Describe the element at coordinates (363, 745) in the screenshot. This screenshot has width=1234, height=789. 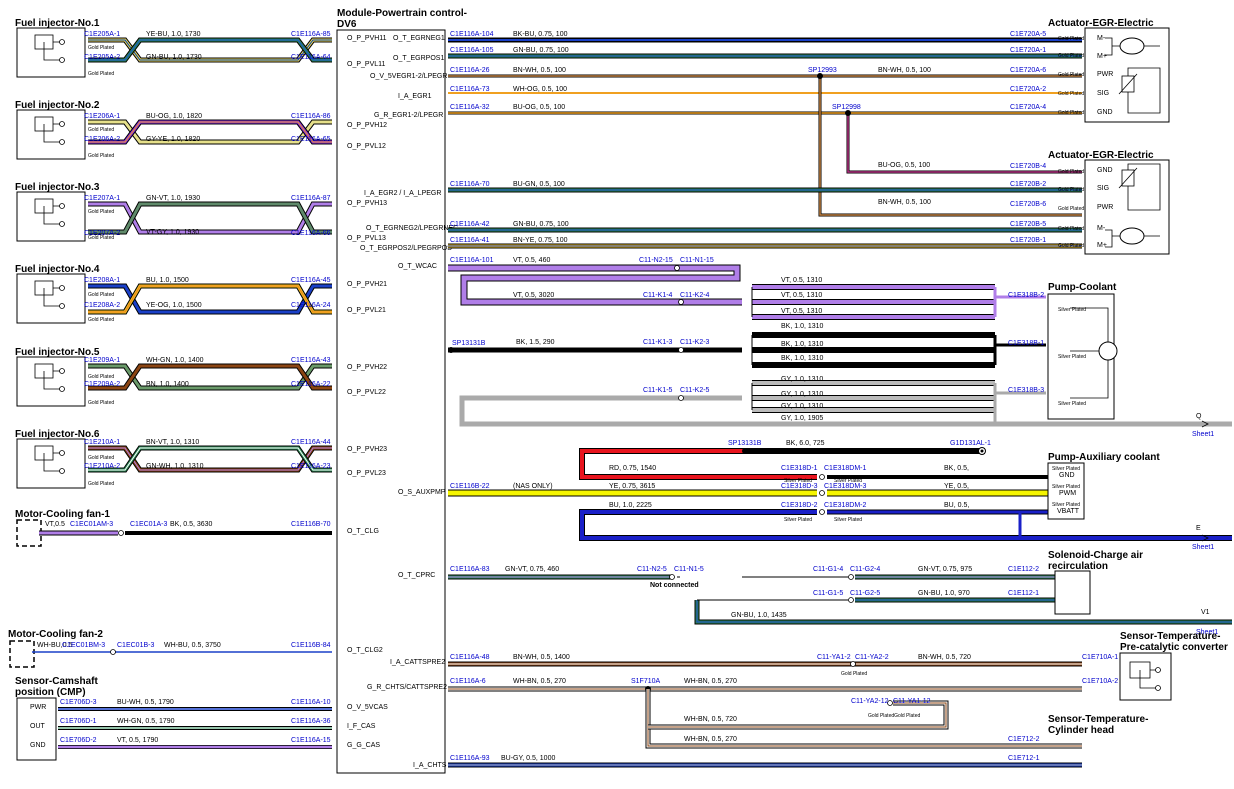
I see `pin-label: G_G_CAS` at that location.